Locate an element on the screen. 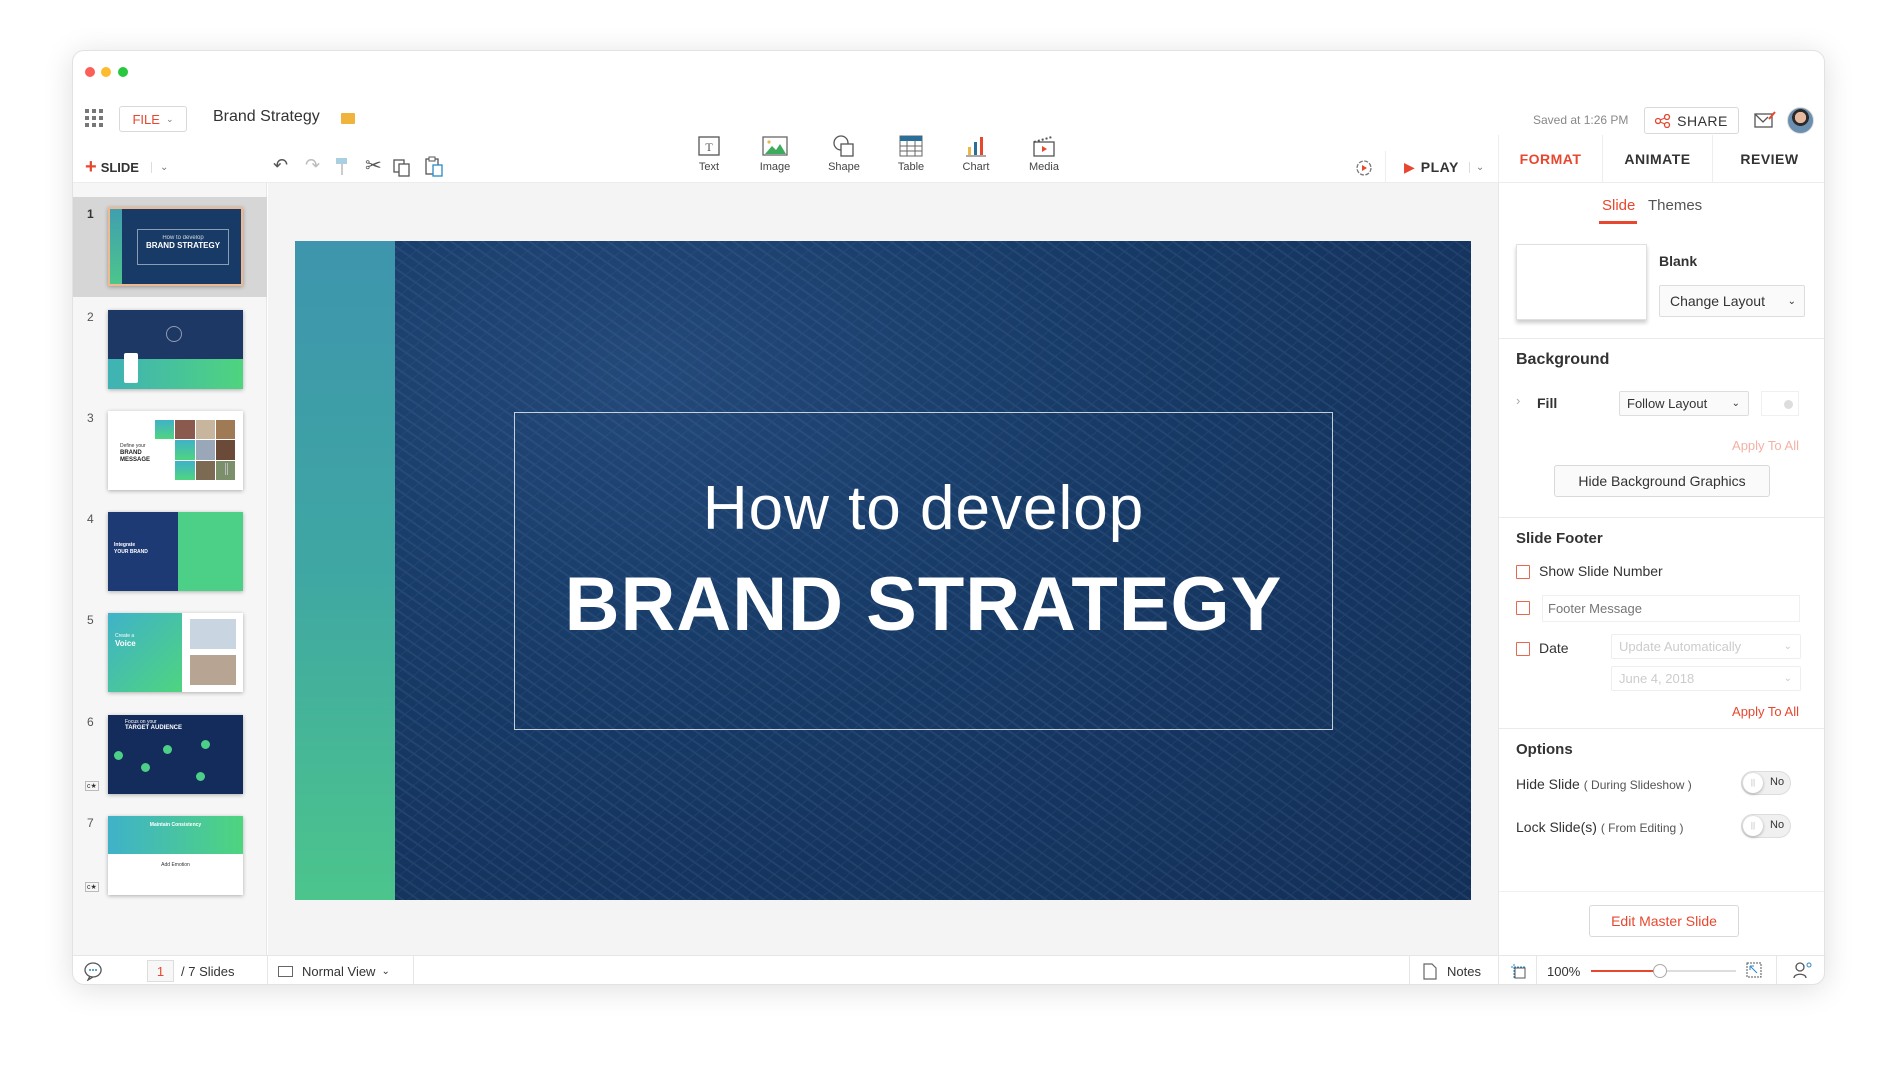 This screenshot has width=1888, height=1074. chat-icon is located at coordinates (93, 970).